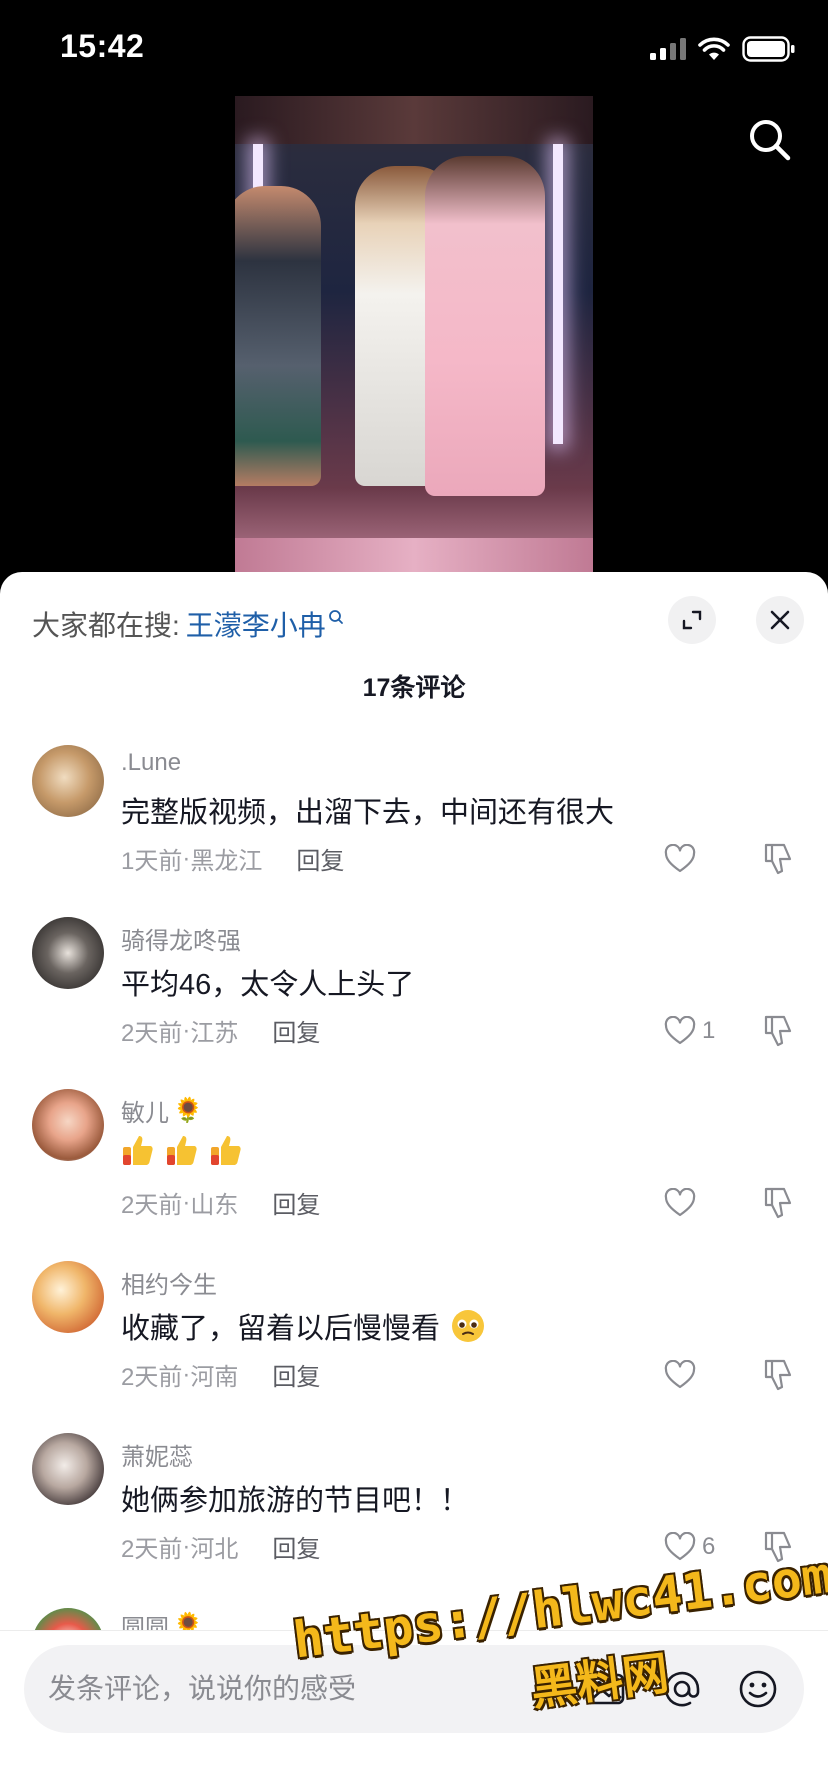 Image resolution: width=828 pixels, height=1792 pixels. What do you see at coordinates (169, 1285) in the screenshot?
I see `username-text: 相约今生` at bounding box center [169, 1285].